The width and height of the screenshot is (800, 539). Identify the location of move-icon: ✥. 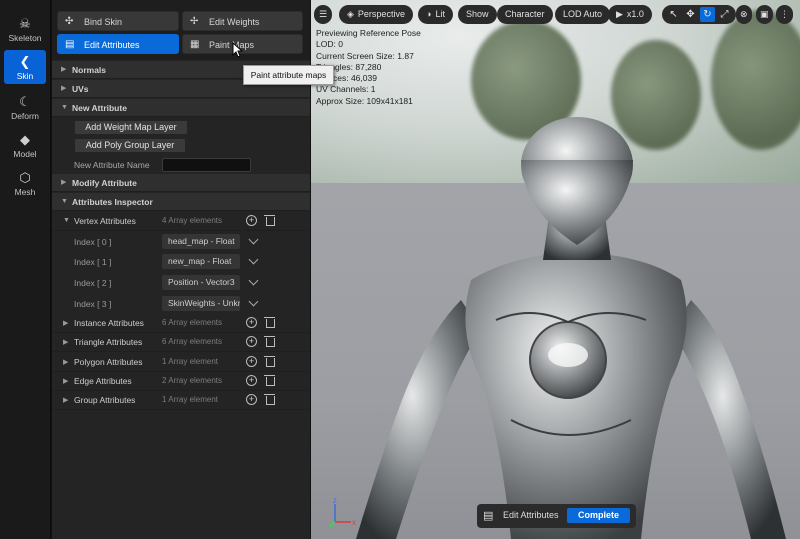
(690, 14).